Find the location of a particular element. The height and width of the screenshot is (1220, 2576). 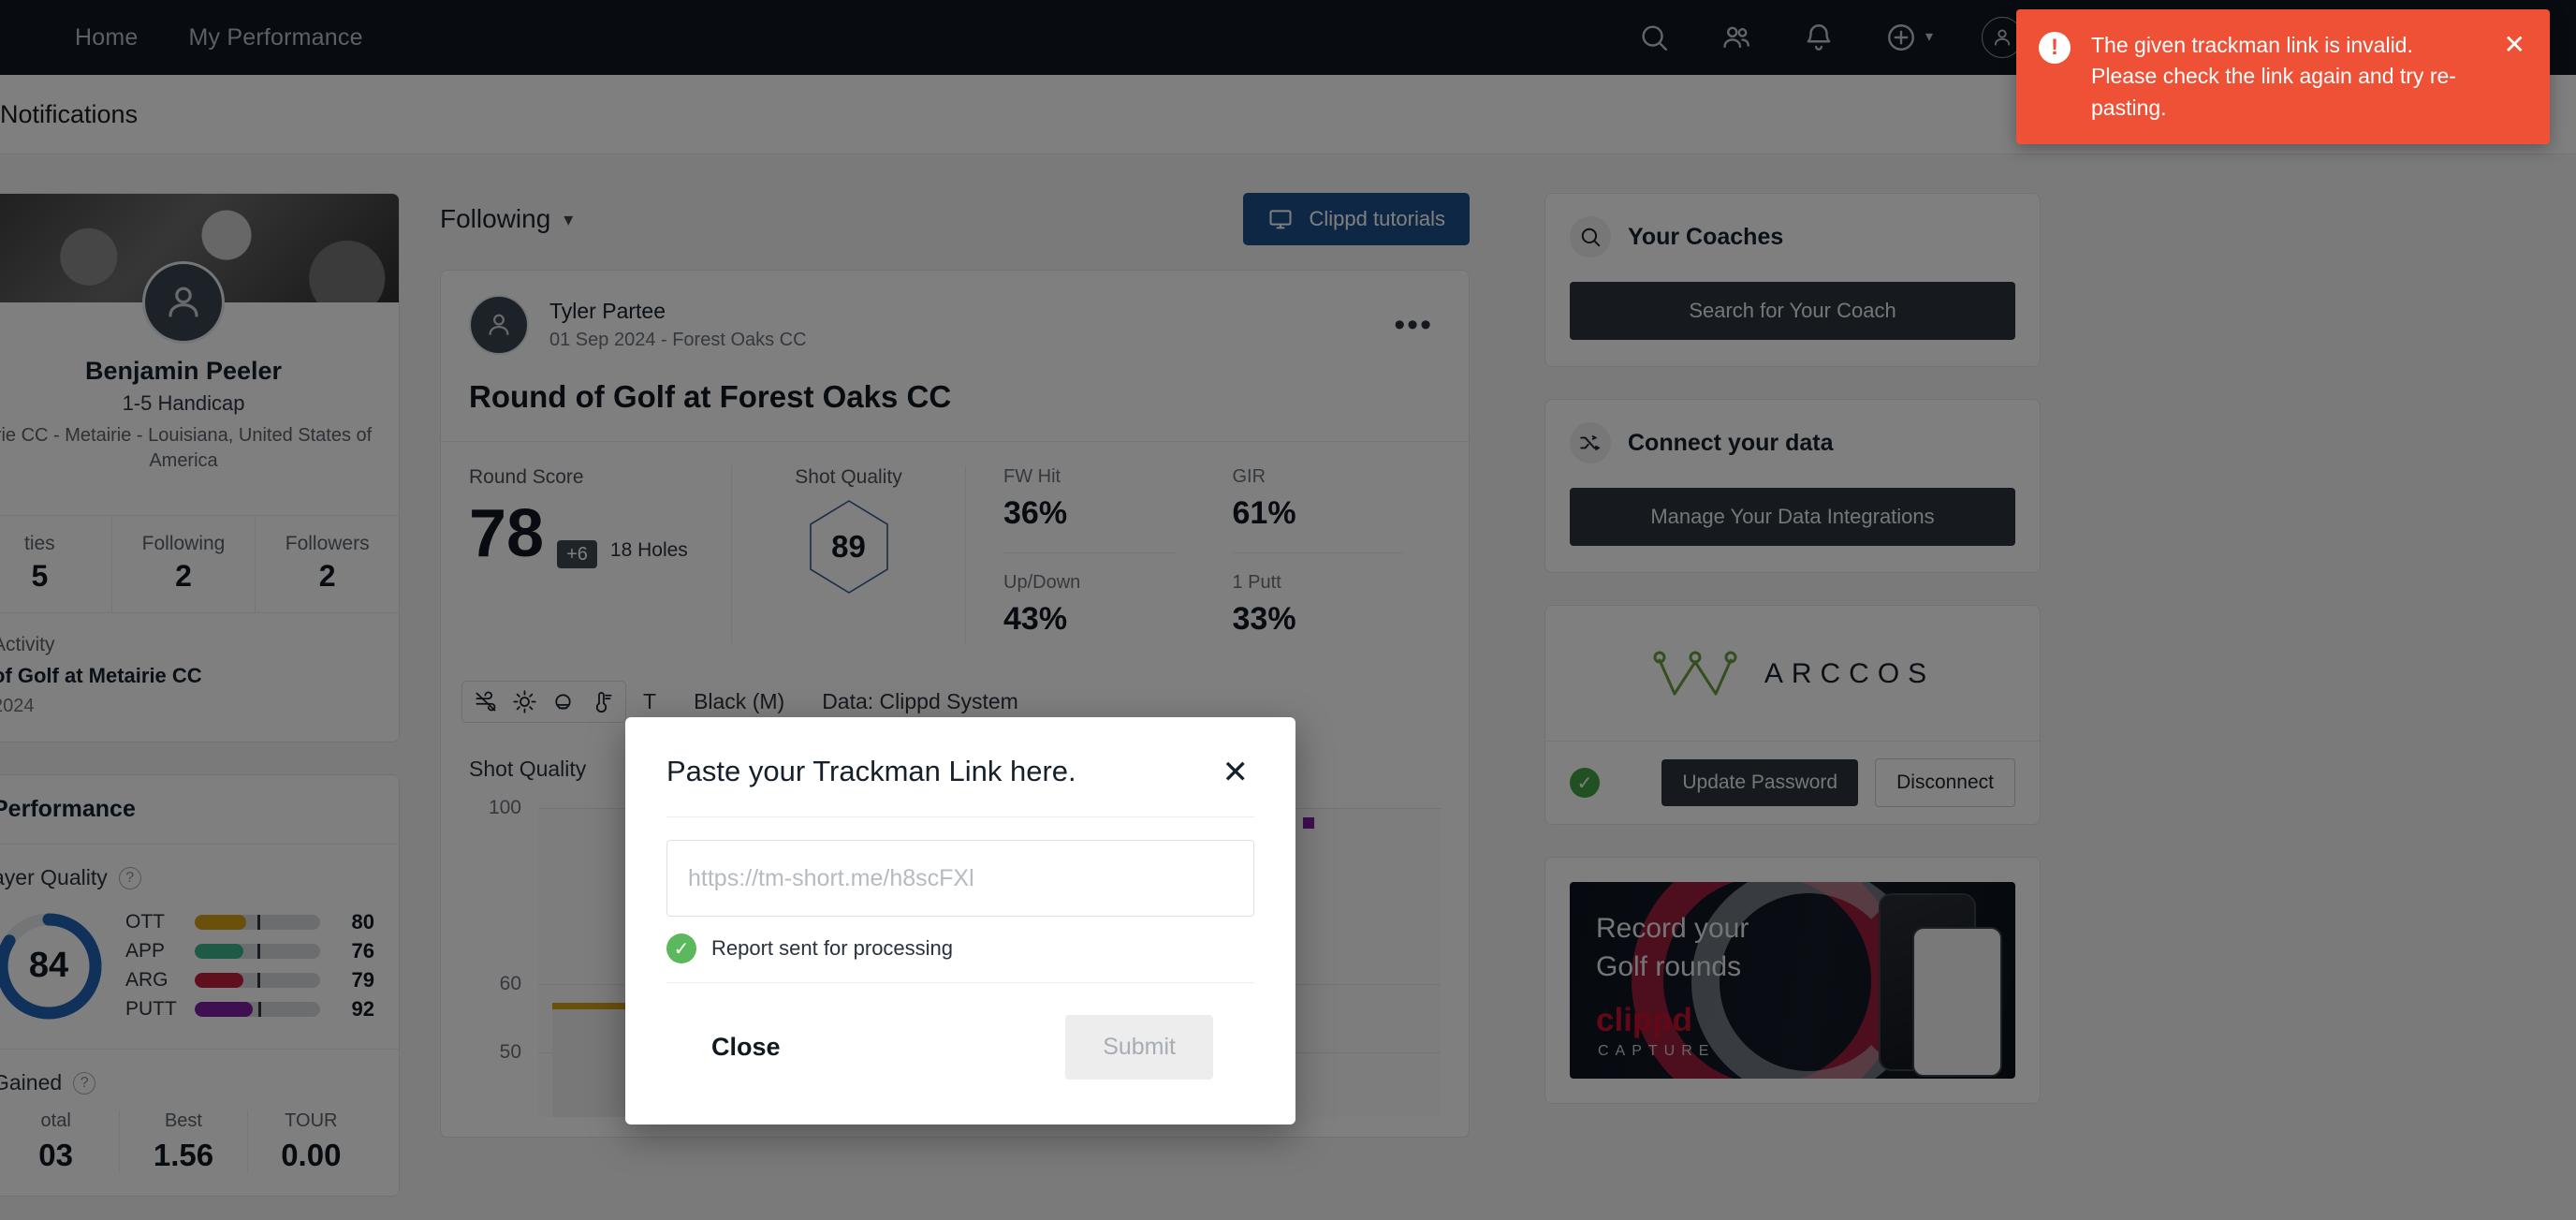

modal-title: Paste your Trackman Link here. is located at coordinates (871, 771).